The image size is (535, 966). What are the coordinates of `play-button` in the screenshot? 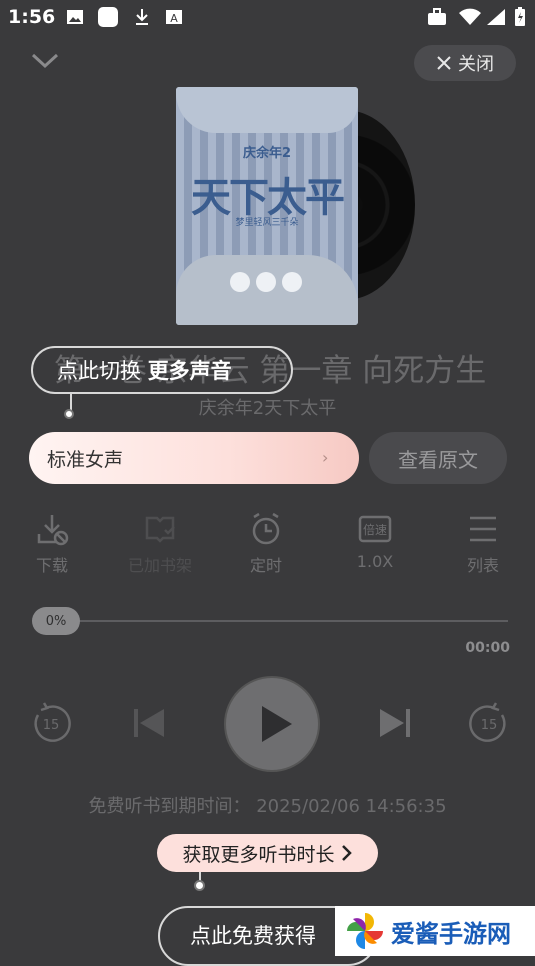 It's located at (272, 724).